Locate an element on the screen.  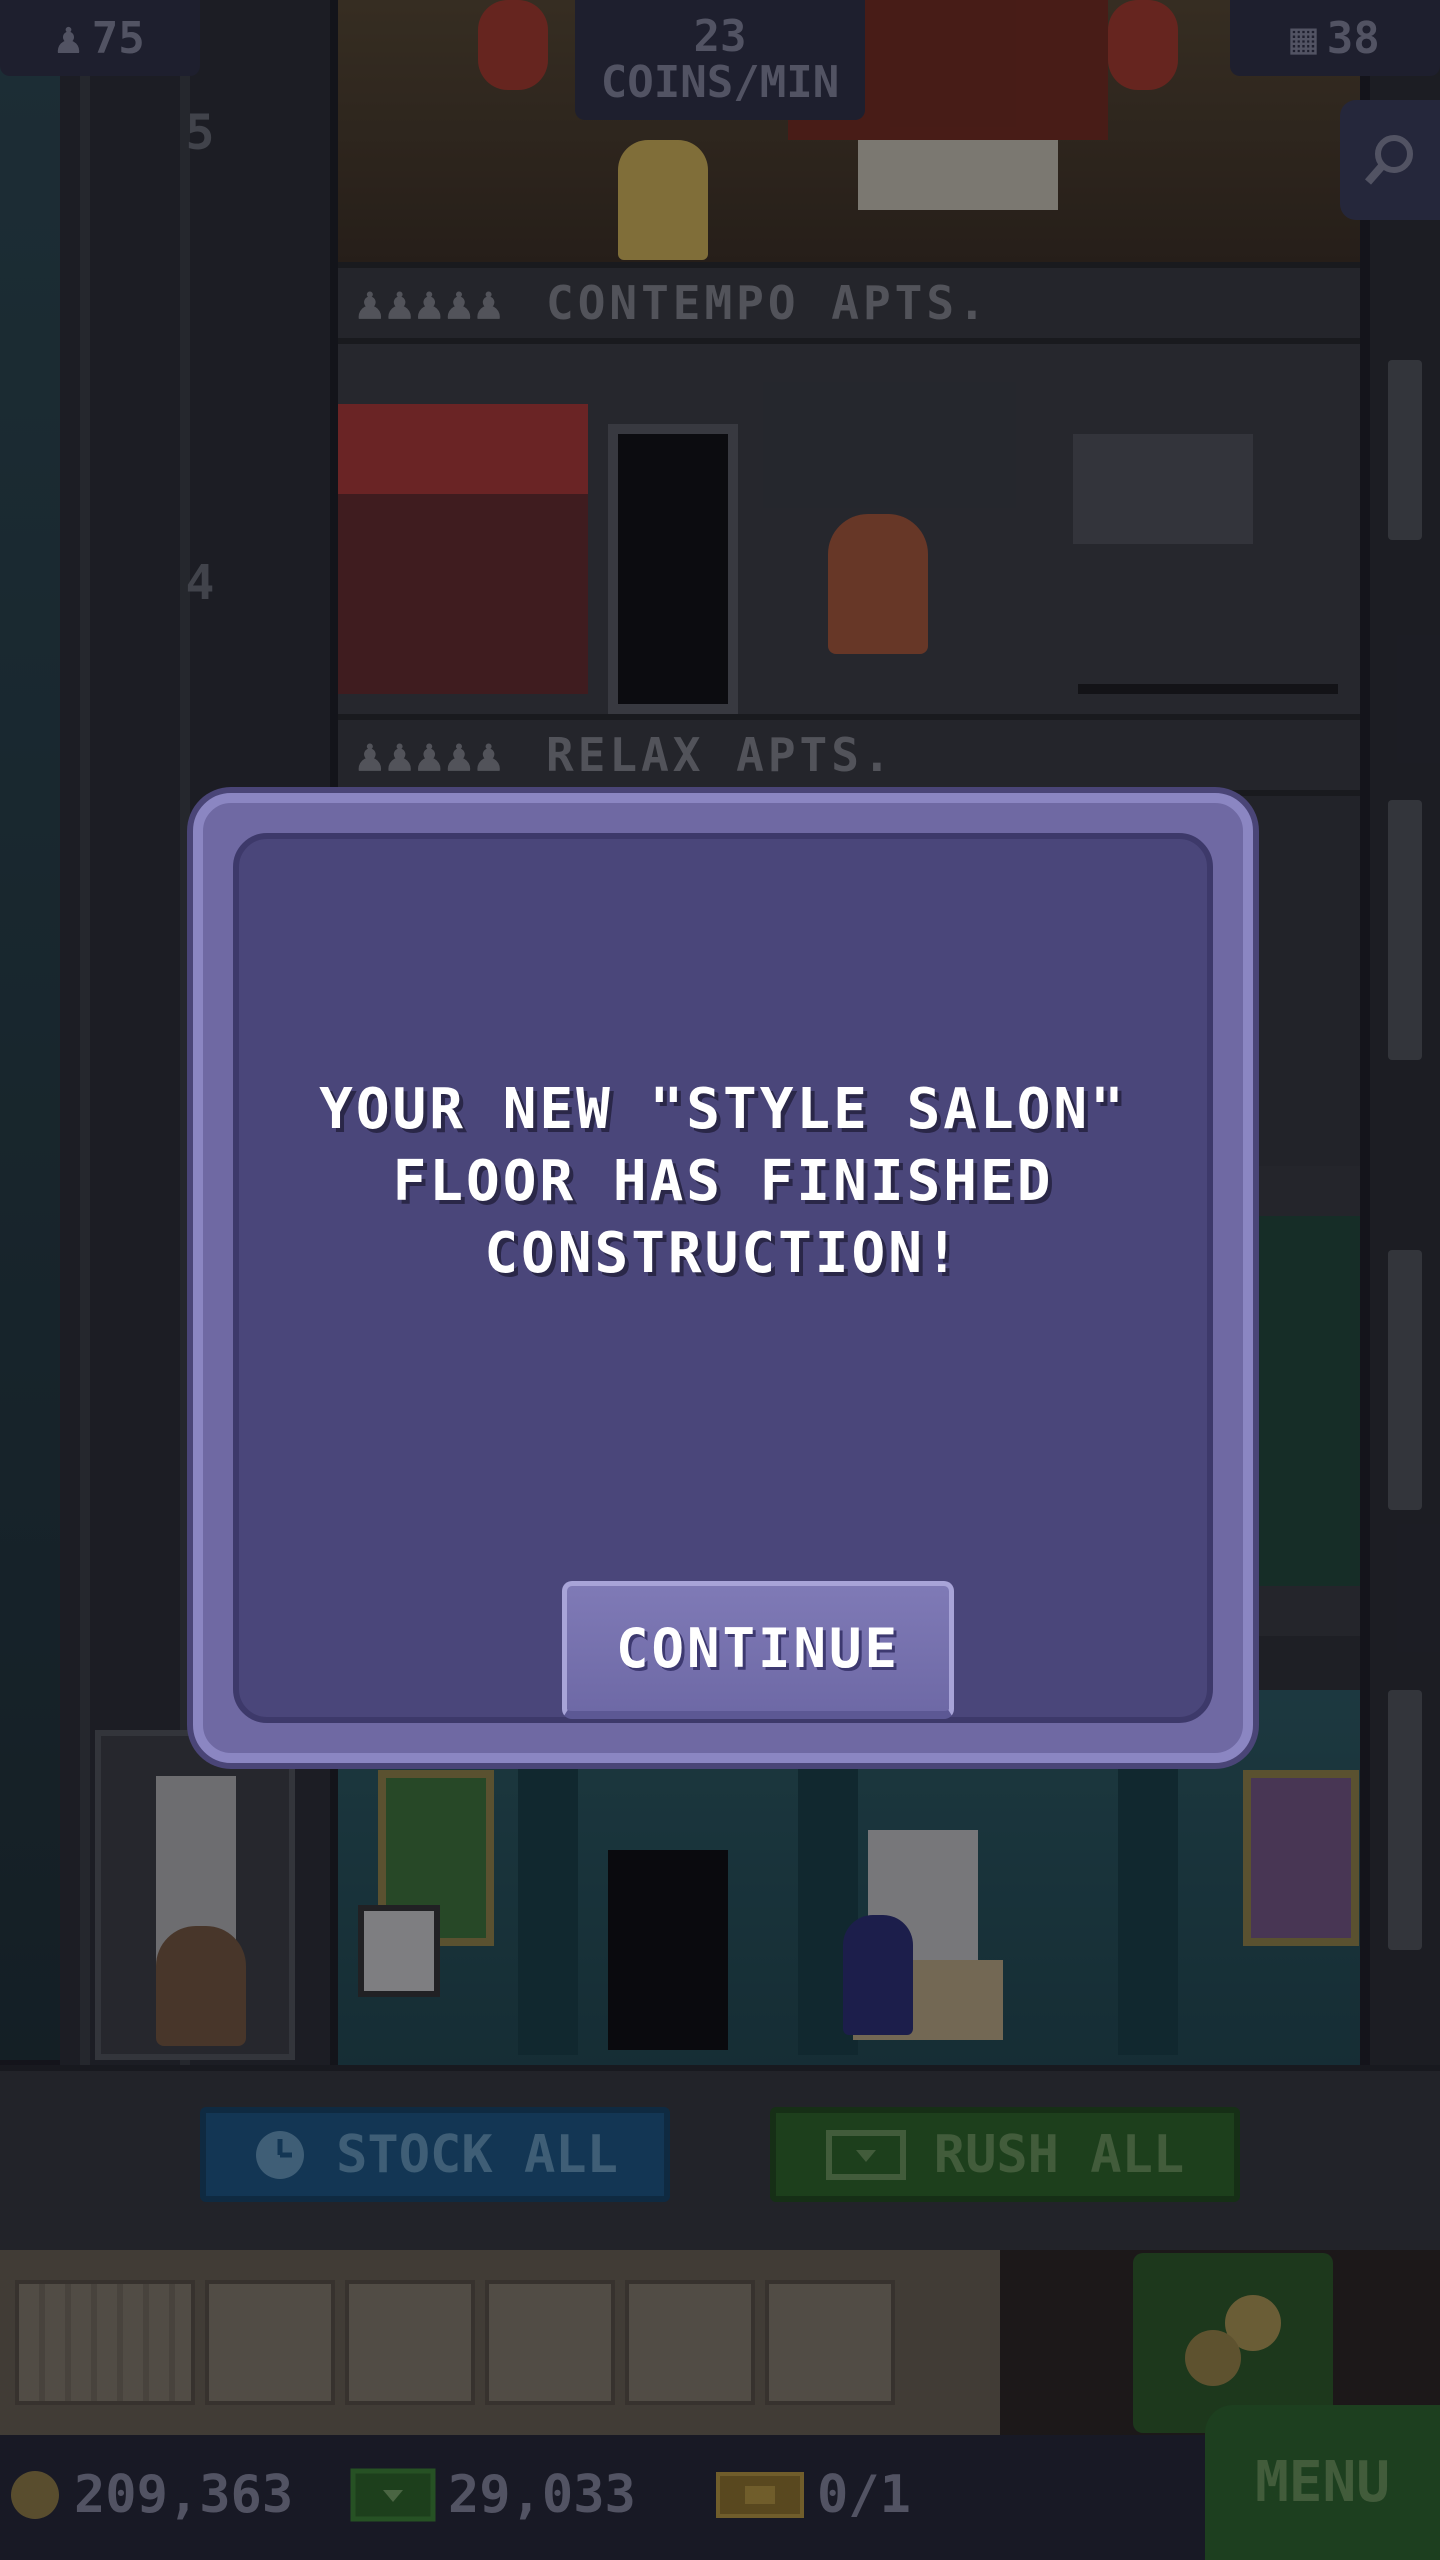
continue-button: CONTINUE is located at coordinates (758, 1650).